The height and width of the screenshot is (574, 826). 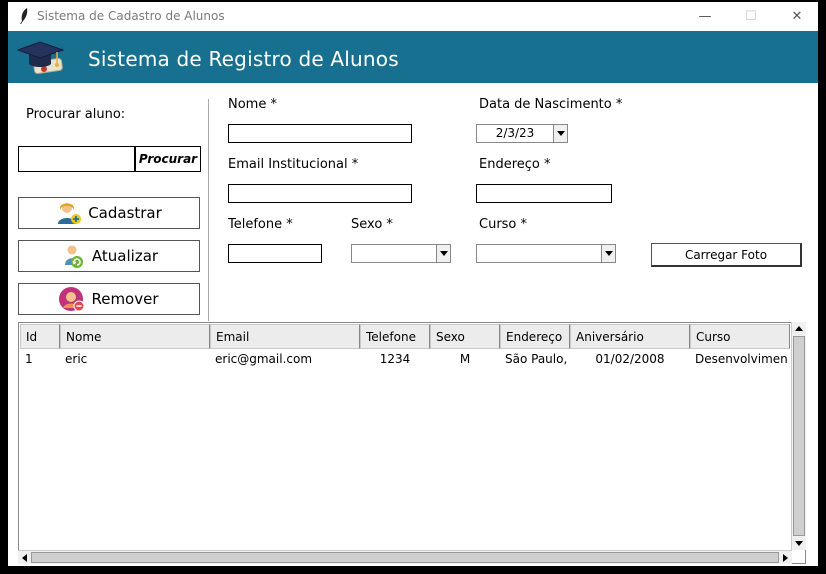 I want to click on cell-phone: 1234, so click(x=395, y=359).